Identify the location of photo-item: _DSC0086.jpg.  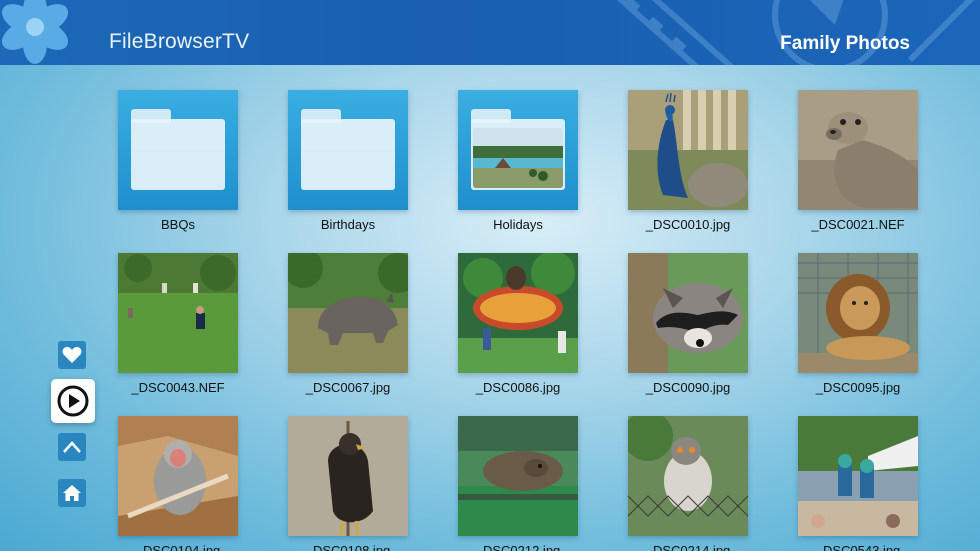
(518, 324).